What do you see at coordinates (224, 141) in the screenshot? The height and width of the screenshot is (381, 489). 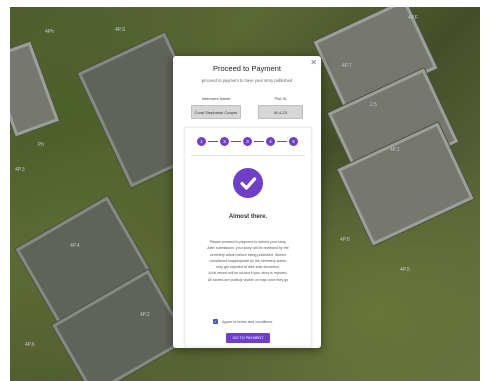 I see `step-2: 2` at bounding box center [224, 141].